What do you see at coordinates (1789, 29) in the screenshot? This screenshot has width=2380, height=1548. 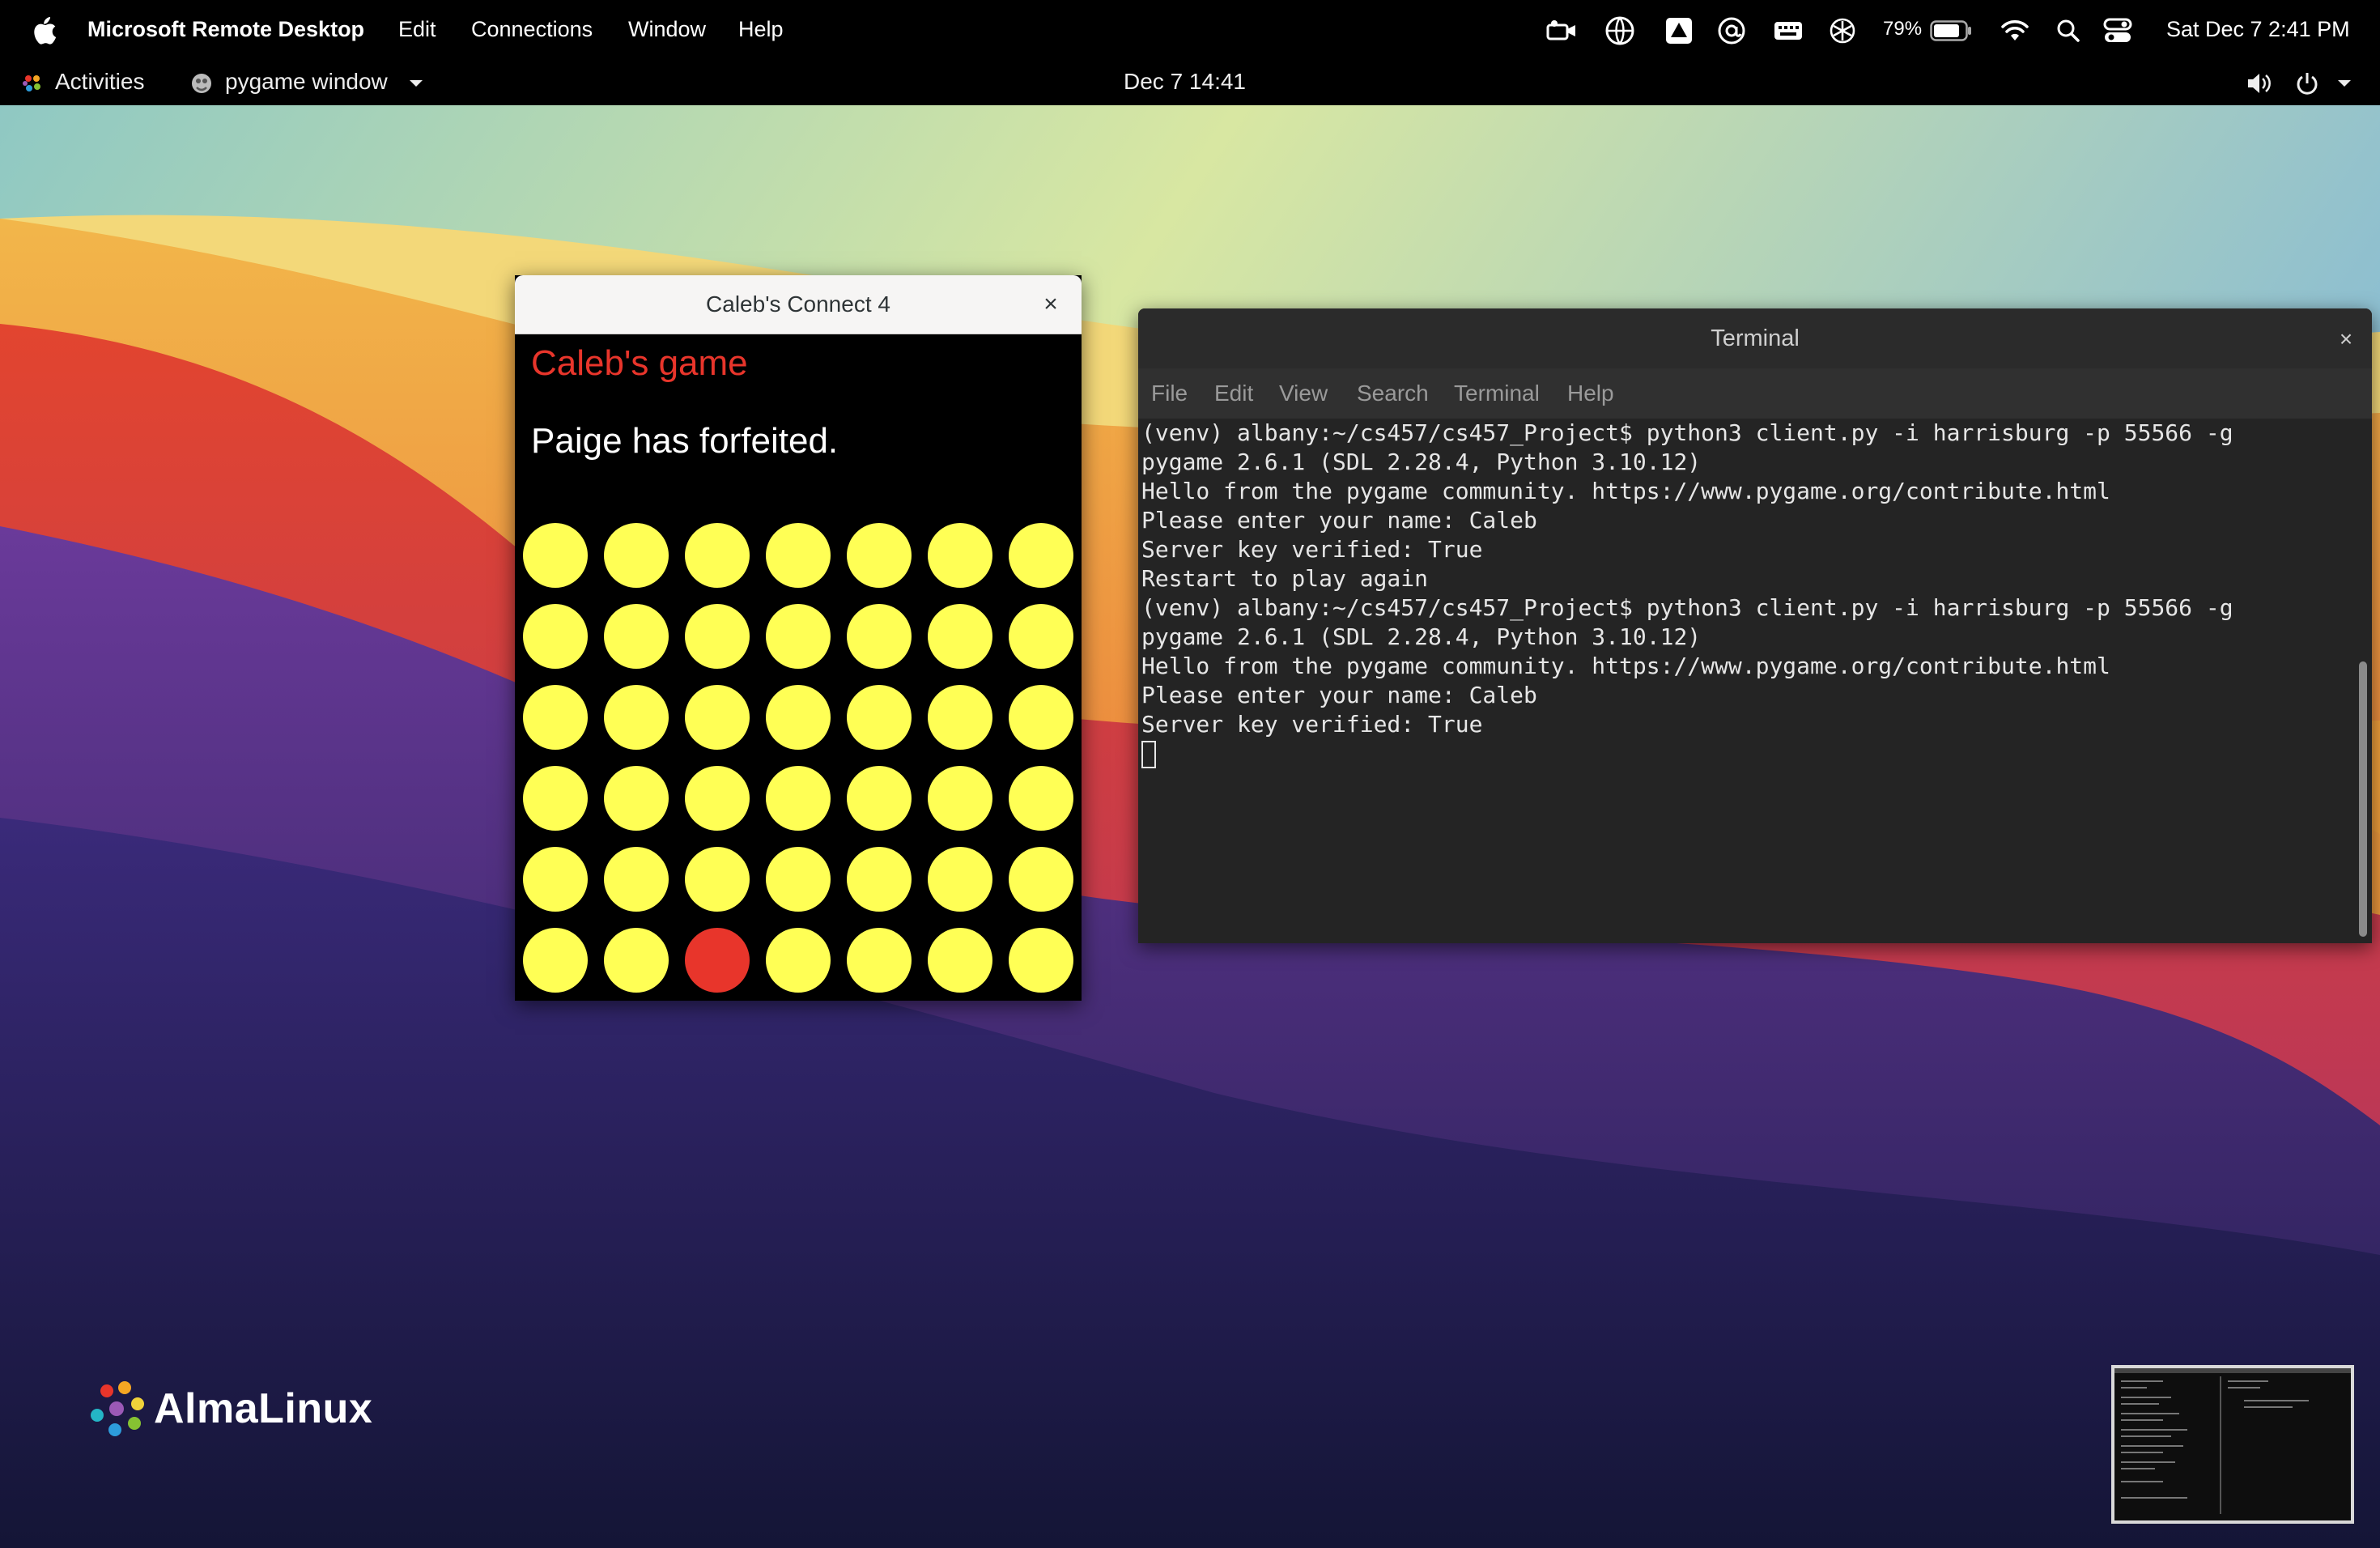 I see `keyboard-icon` at bounding box center [1789, 29].